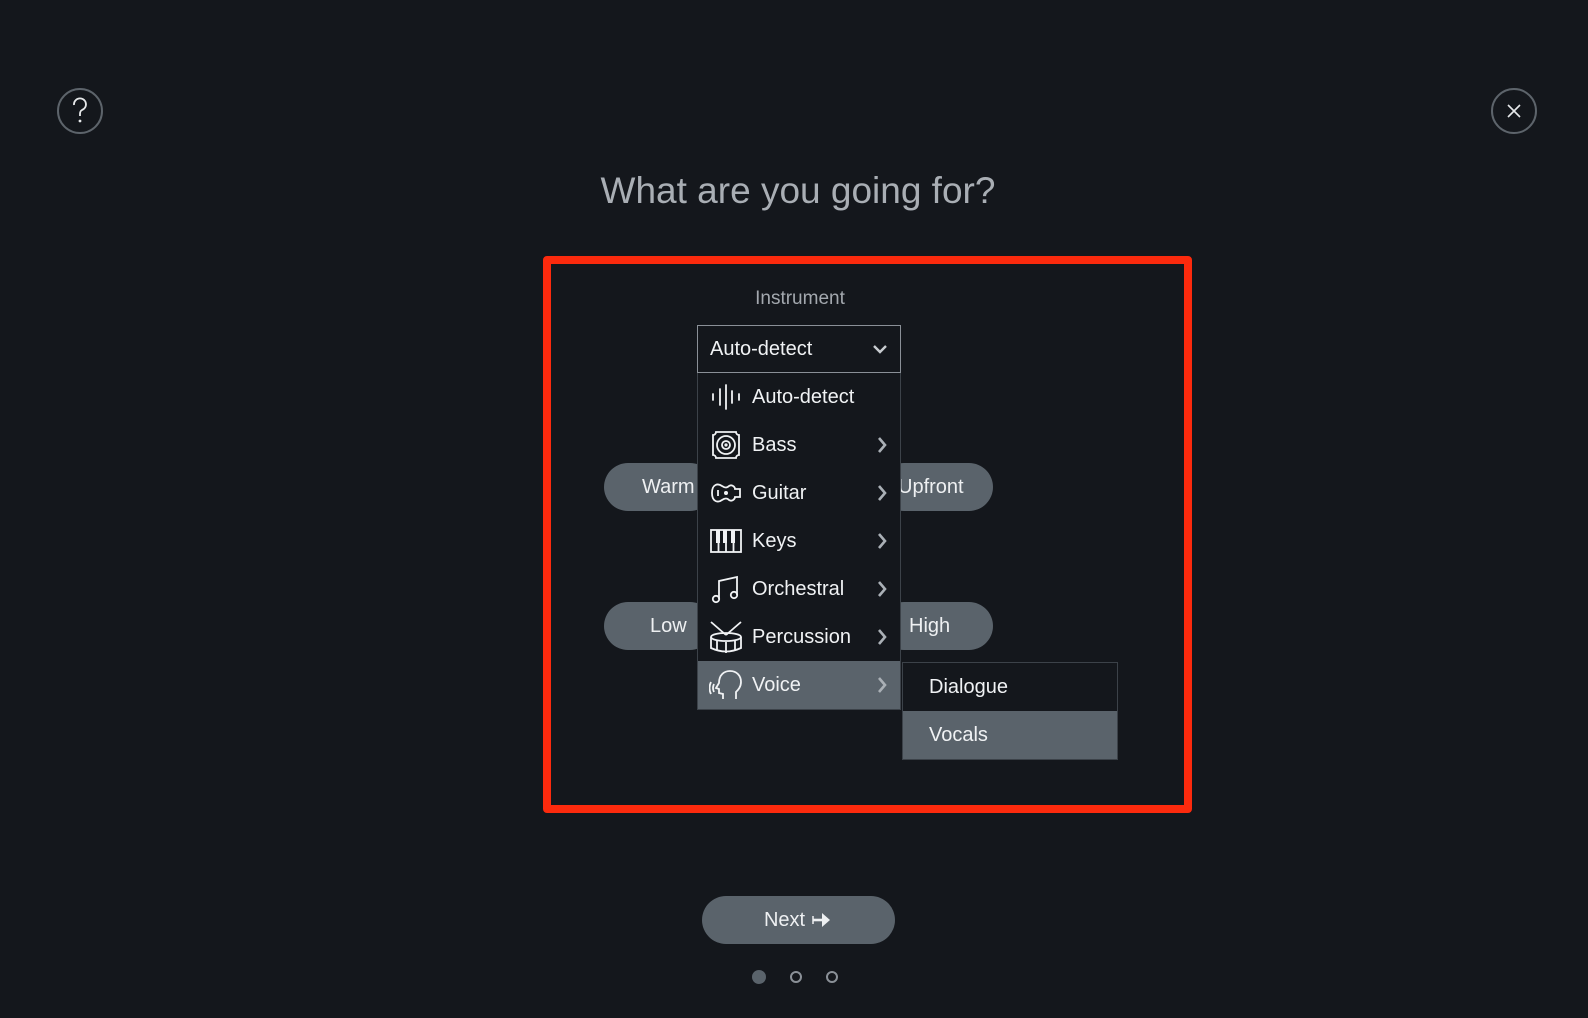  Describe the element at coordinates (931, 486) in the screenshot. I see `upfront-label: Upfront` at that location.